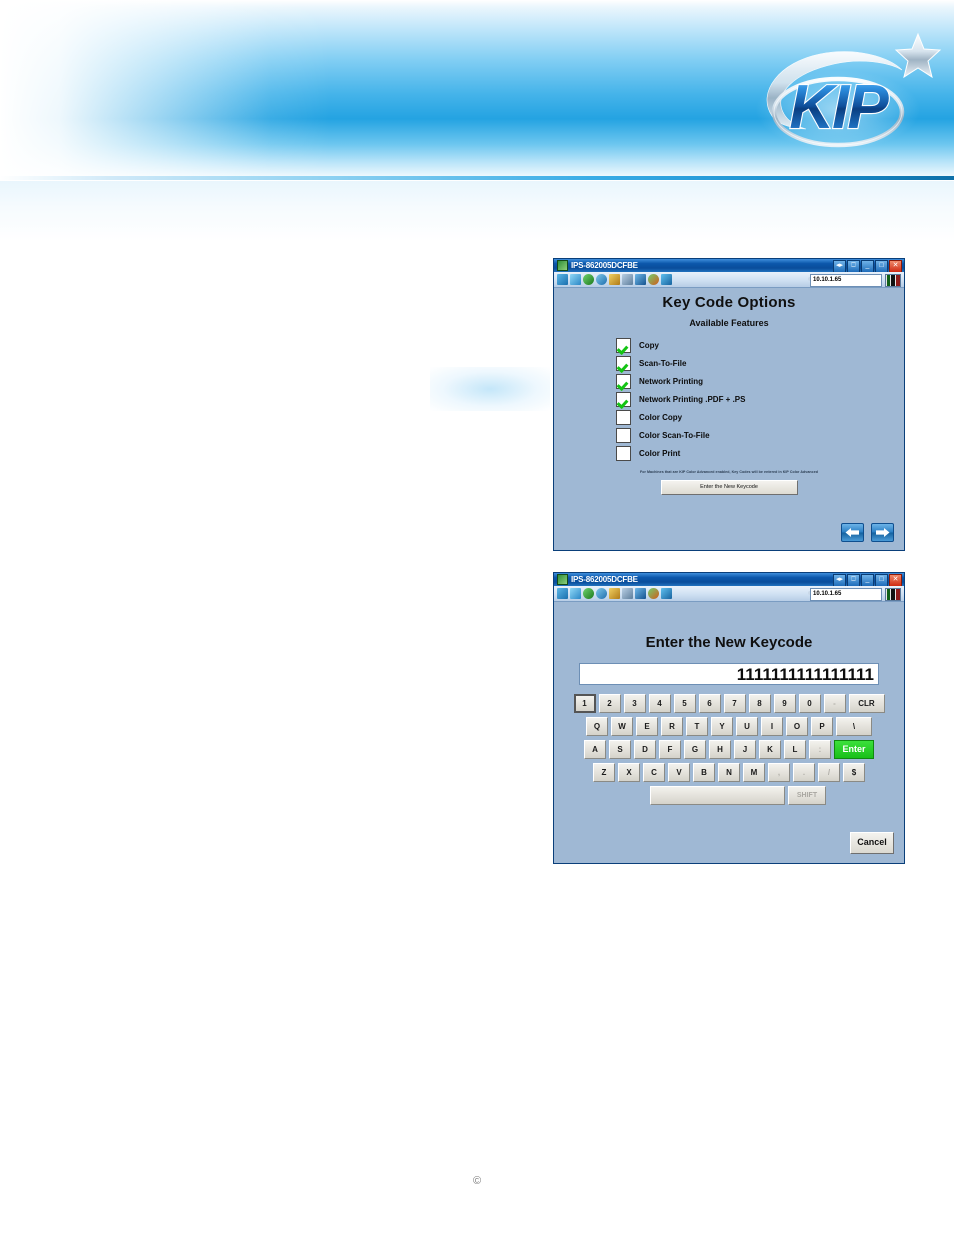 The image size is (954, 1235). I want to click on feature-row: Network Printing .PDF + .PS, so click(760, 399).